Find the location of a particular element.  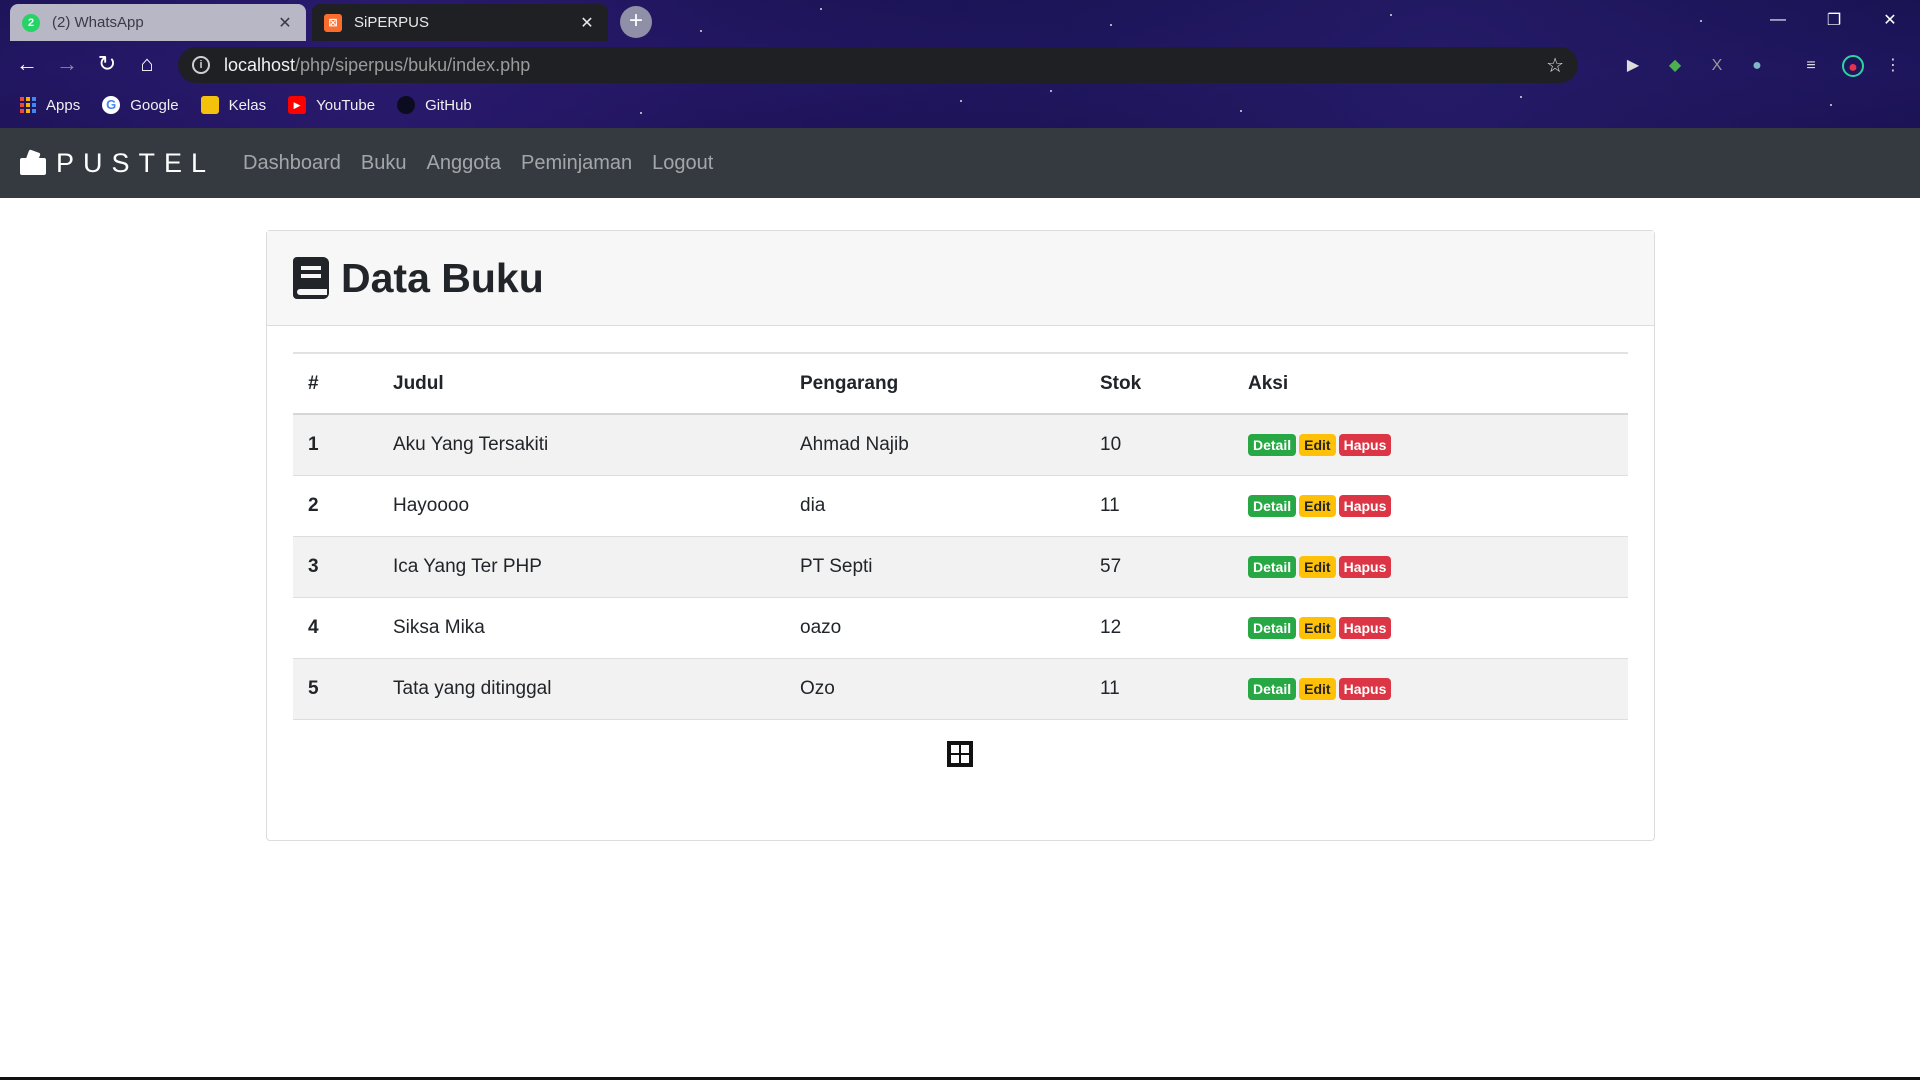

bookmark-label: YouTube is located at coordinates (346, 105).